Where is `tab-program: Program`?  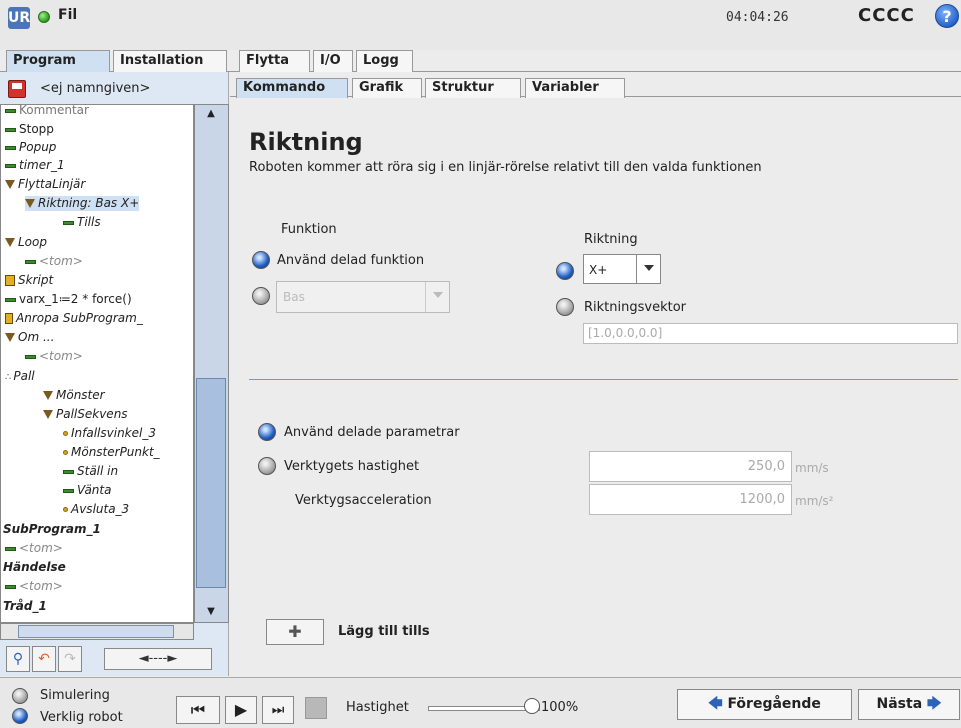 tab-program: Program is located at coordinates (58, 61).